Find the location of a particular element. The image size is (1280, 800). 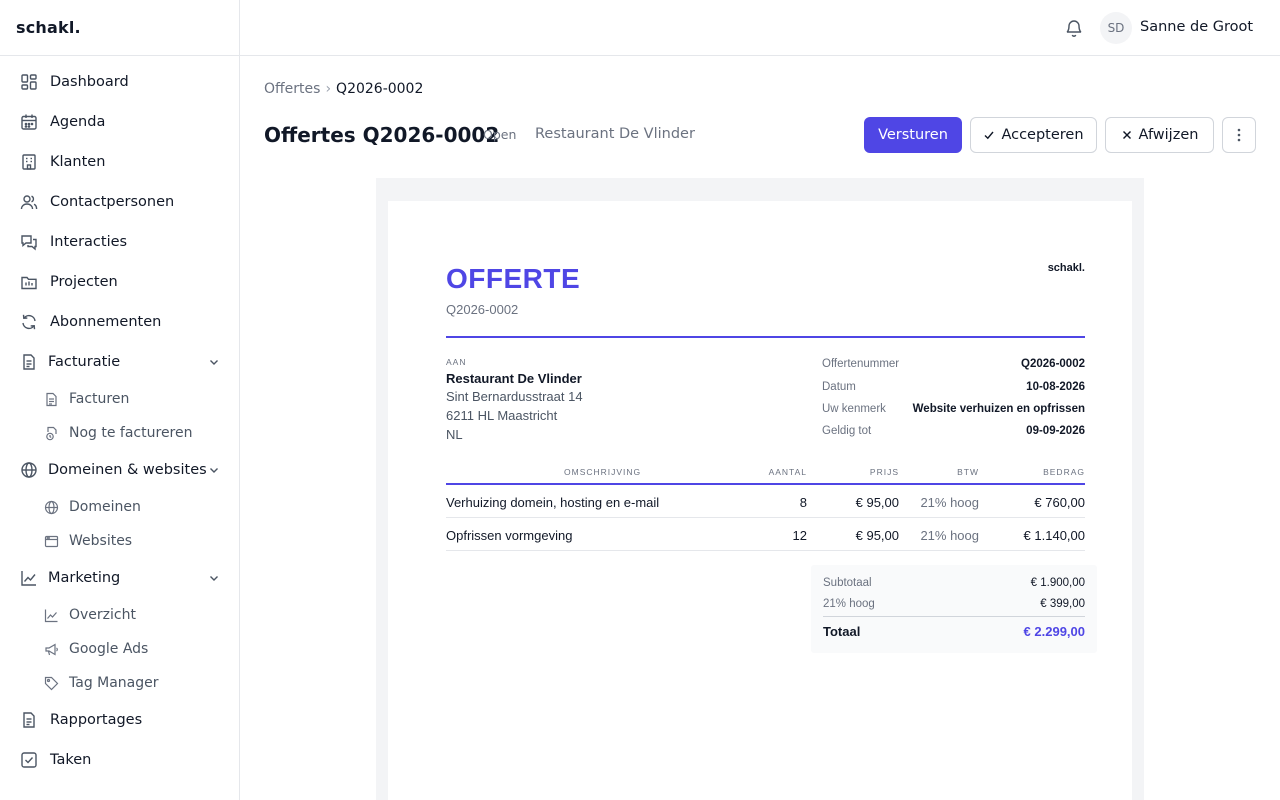

app-logo: schakl. is located at coordinates (119, 28).